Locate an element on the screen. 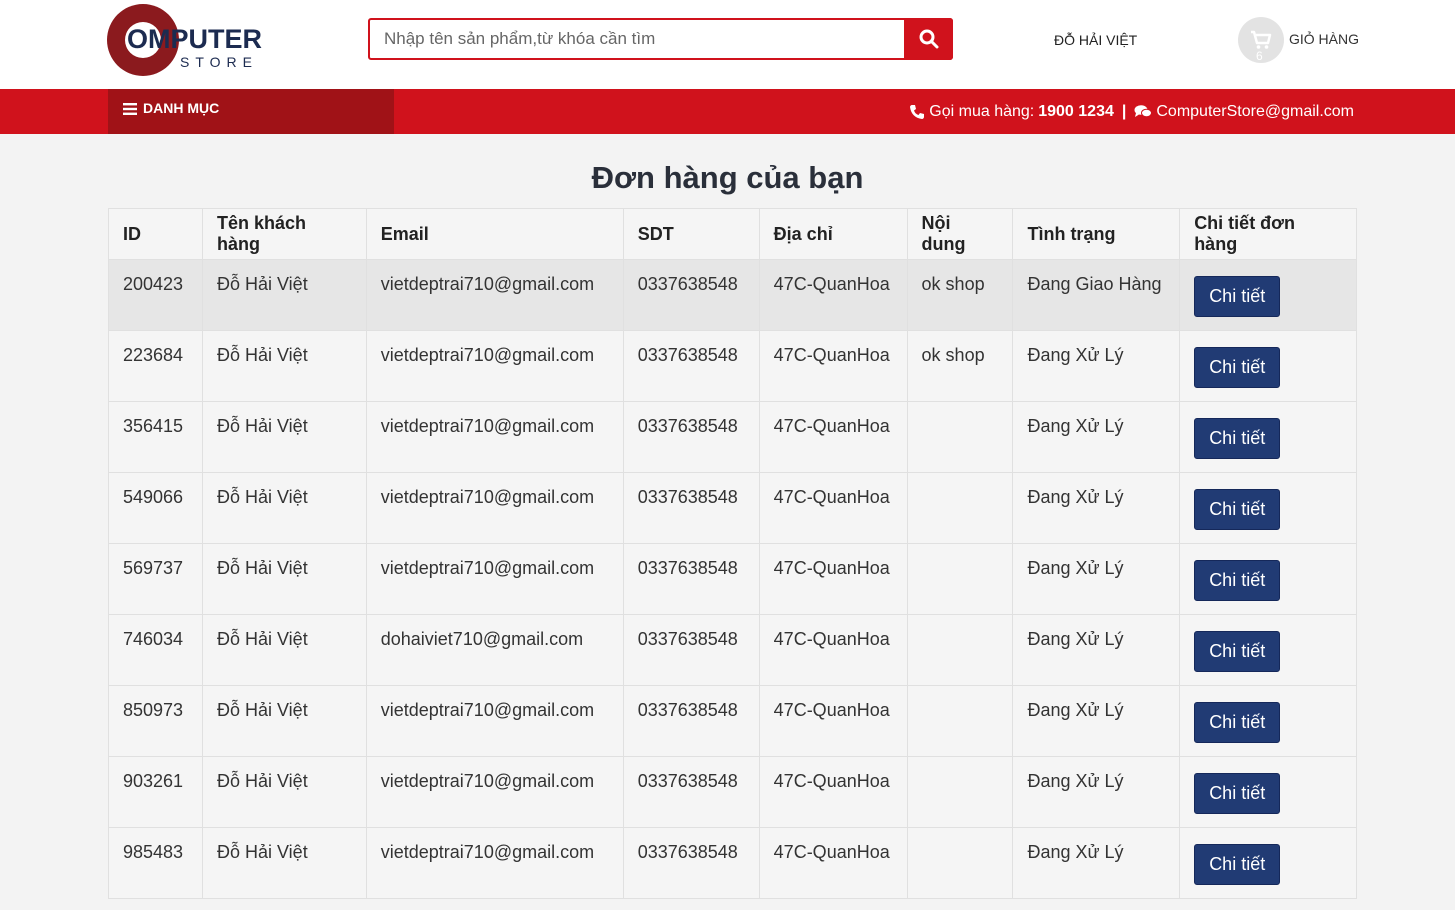  customer-email: dohaiviet710@gmail.com is located at coordinates (494, 650).